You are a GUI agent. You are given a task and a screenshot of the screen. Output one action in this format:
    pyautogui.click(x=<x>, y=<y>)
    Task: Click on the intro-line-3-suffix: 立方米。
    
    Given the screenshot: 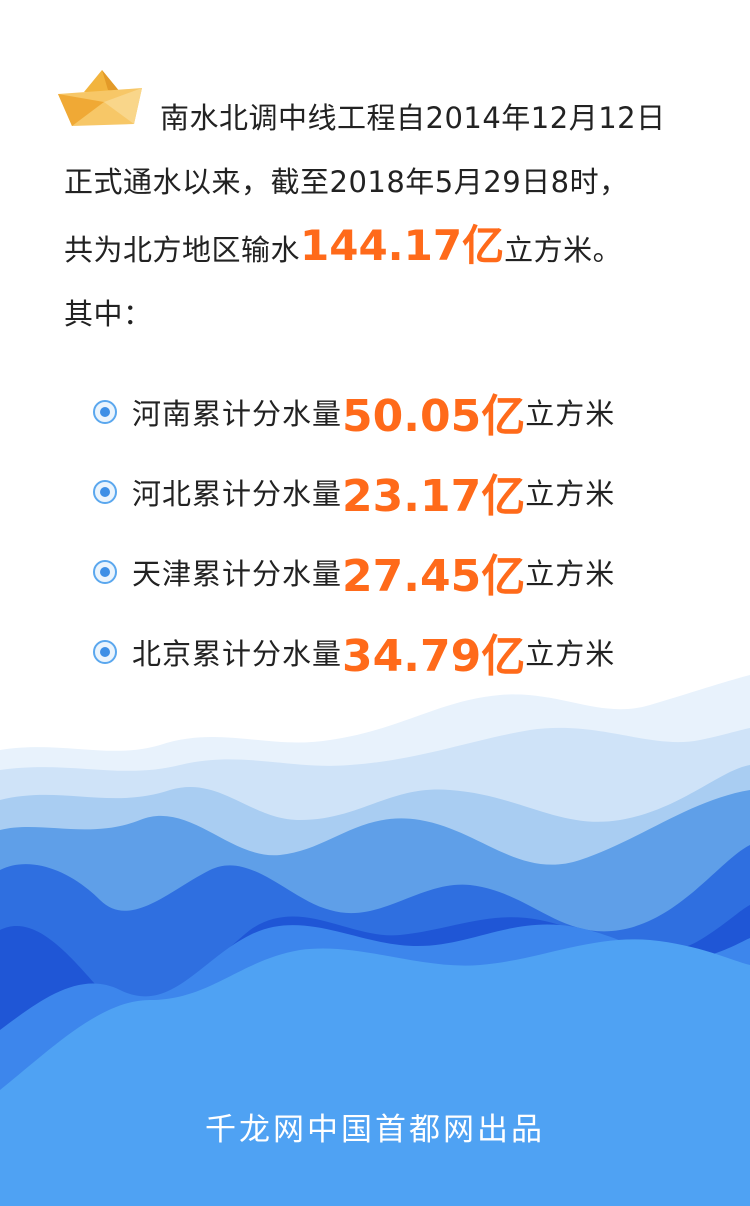 What is the action you would take?
    pyautogui.click(x=563, y=250)
    